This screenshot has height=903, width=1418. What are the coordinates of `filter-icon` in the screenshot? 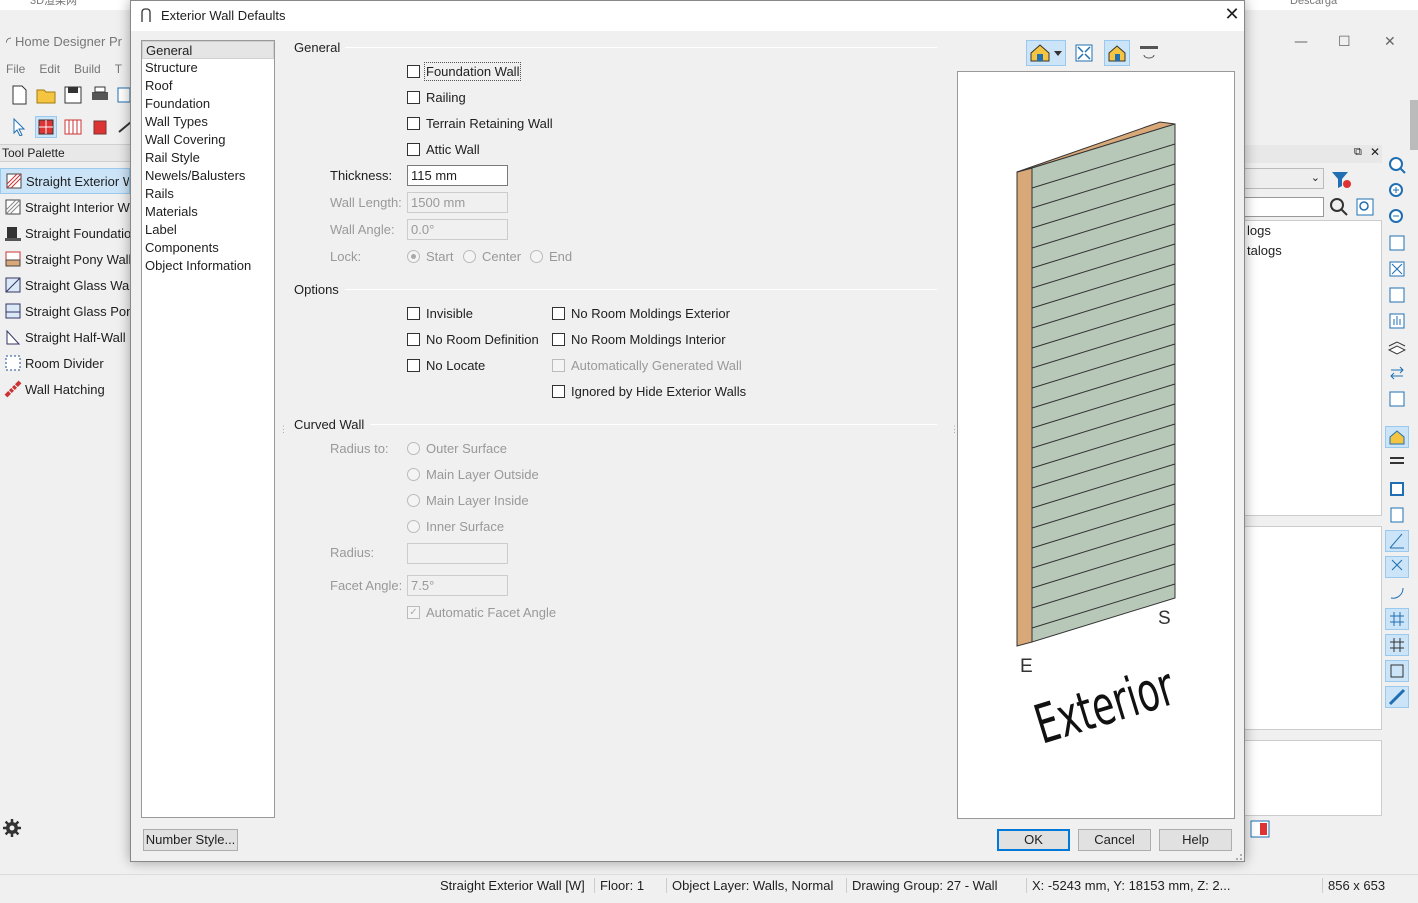 It's located at (1341, 180).